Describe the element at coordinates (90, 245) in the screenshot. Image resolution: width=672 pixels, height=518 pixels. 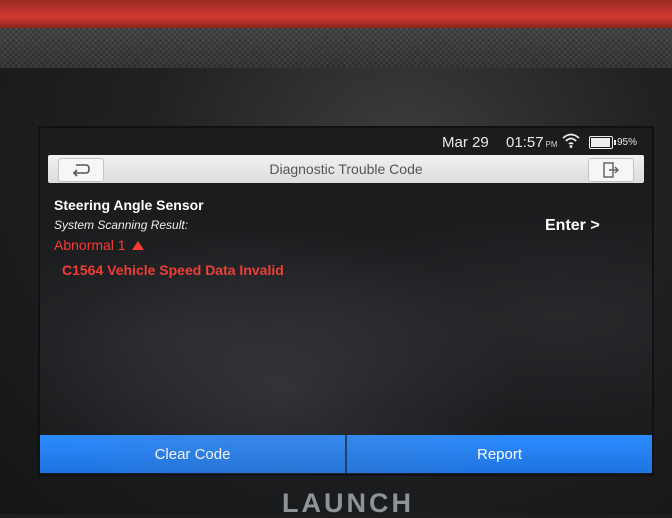
I see `abnormal-label: Abnormal 1` at that location.